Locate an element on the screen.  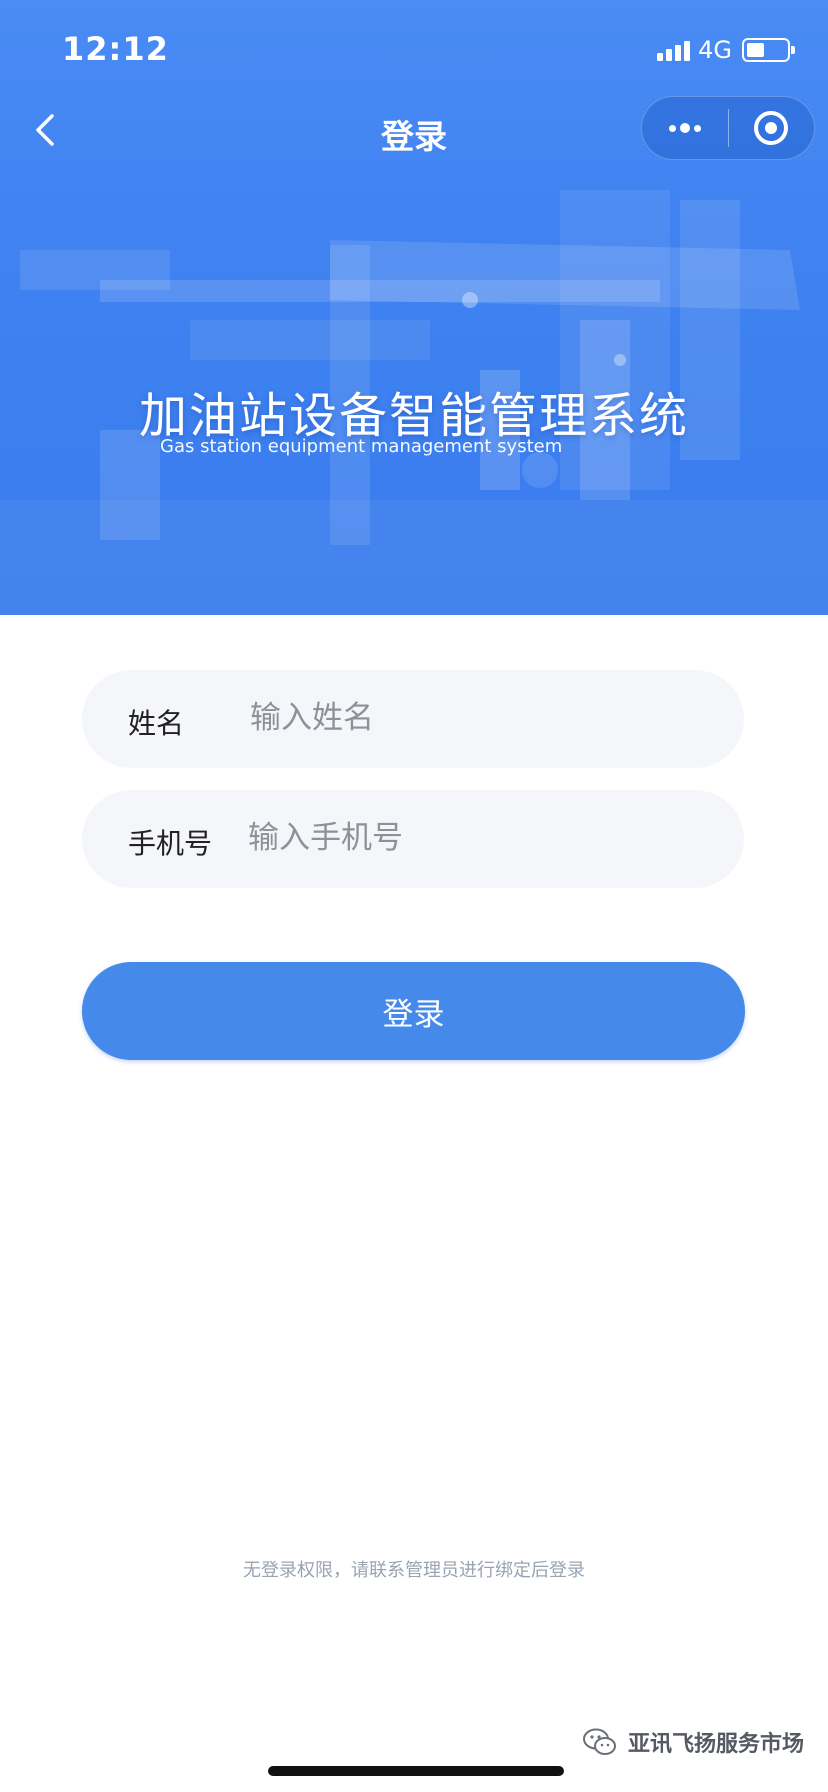
battery-icon is located at coordinates (768, 50).